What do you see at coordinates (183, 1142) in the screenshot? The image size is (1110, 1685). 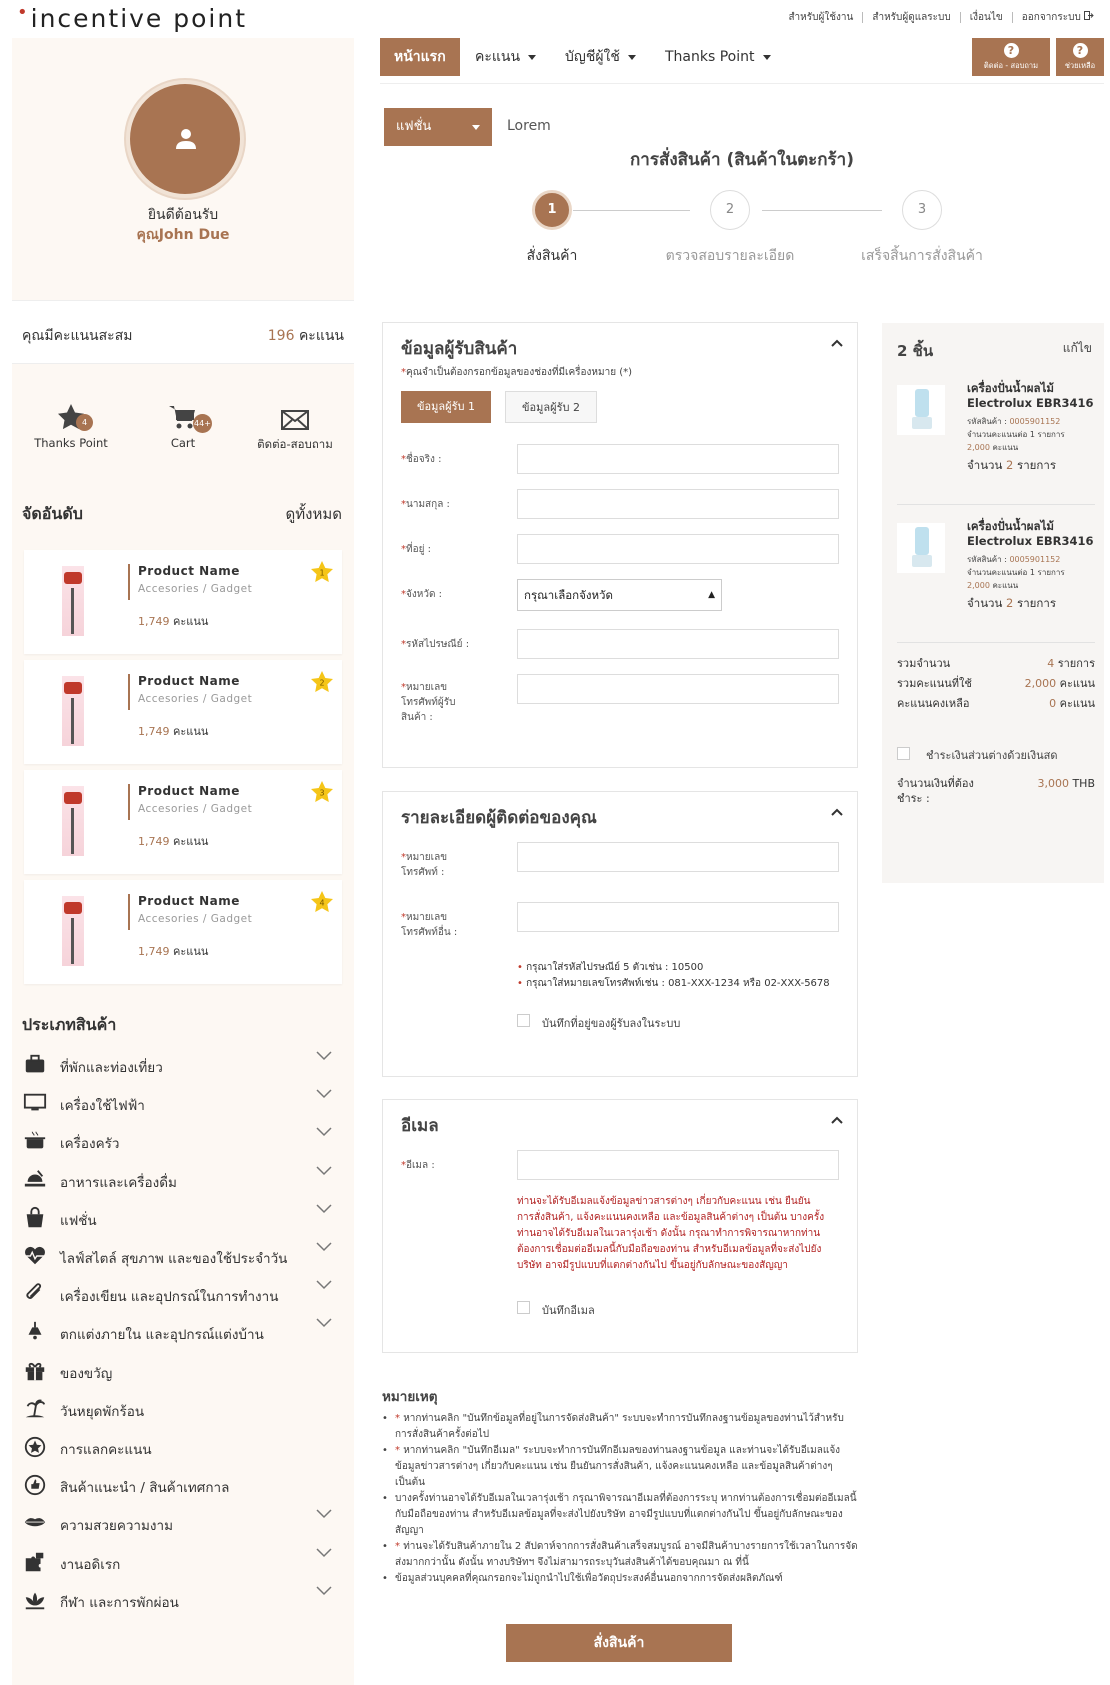 I see `category-item: เครื่องครัว` at bounding box center [183, 1142].